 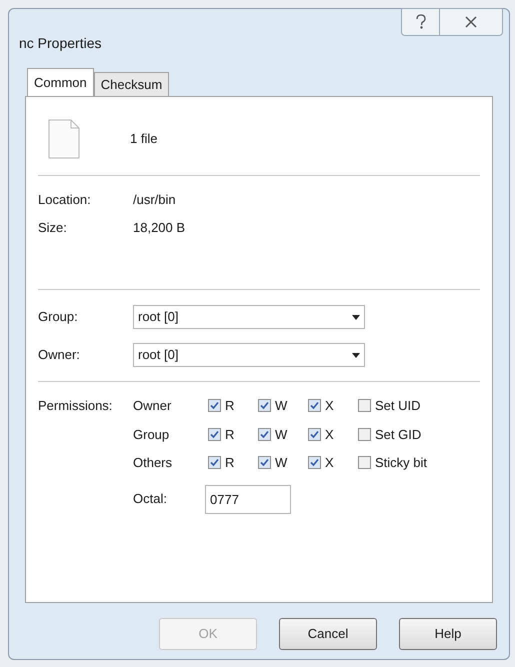 I want to click on field-label: Size:, so click(x=53, y=227).